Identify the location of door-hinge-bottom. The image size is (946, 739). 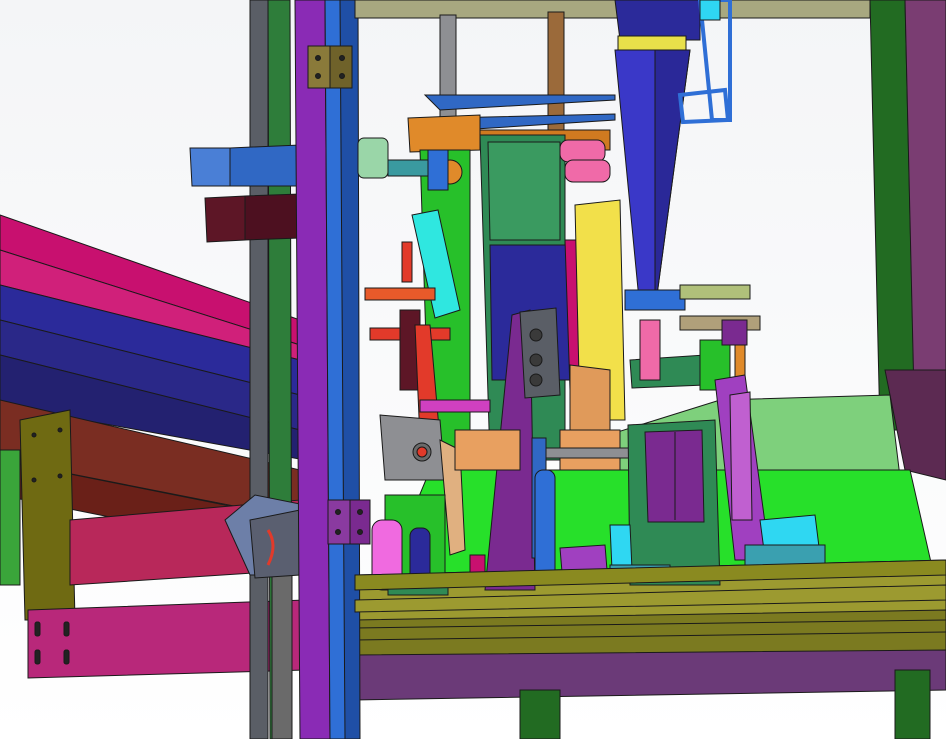
(349, 522).